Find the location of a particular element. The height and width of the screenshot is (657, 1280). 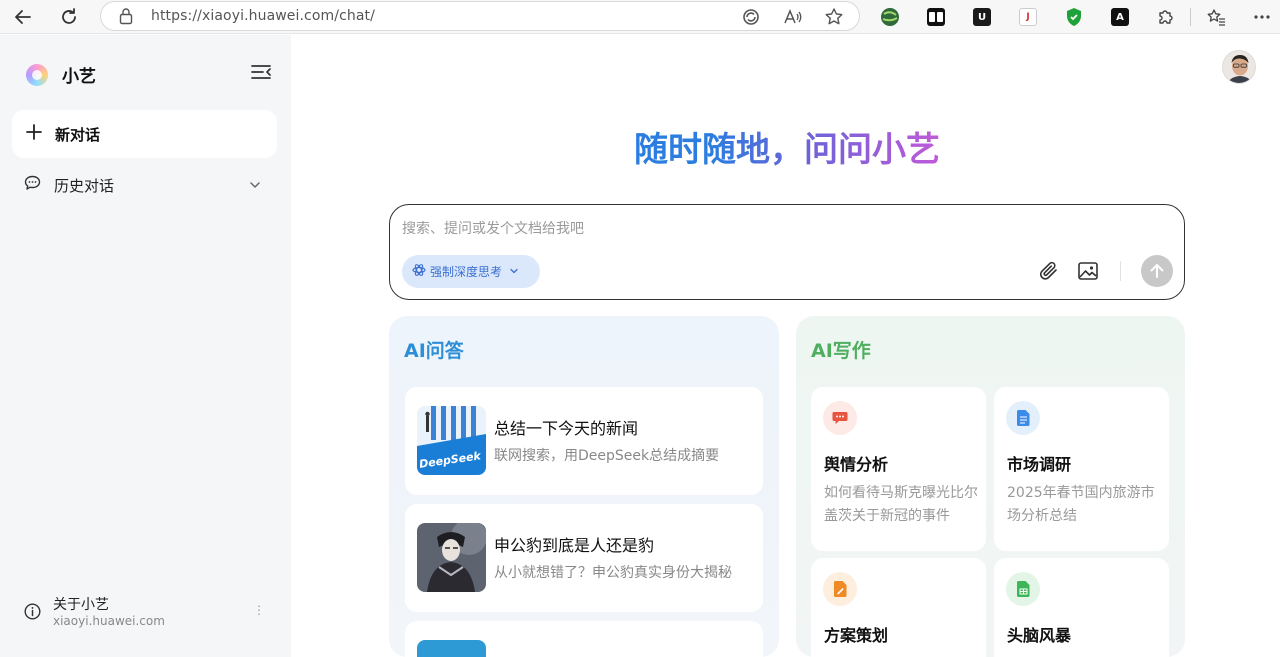

extensions-puzzle-icon is located at coordinates (1166, 17).